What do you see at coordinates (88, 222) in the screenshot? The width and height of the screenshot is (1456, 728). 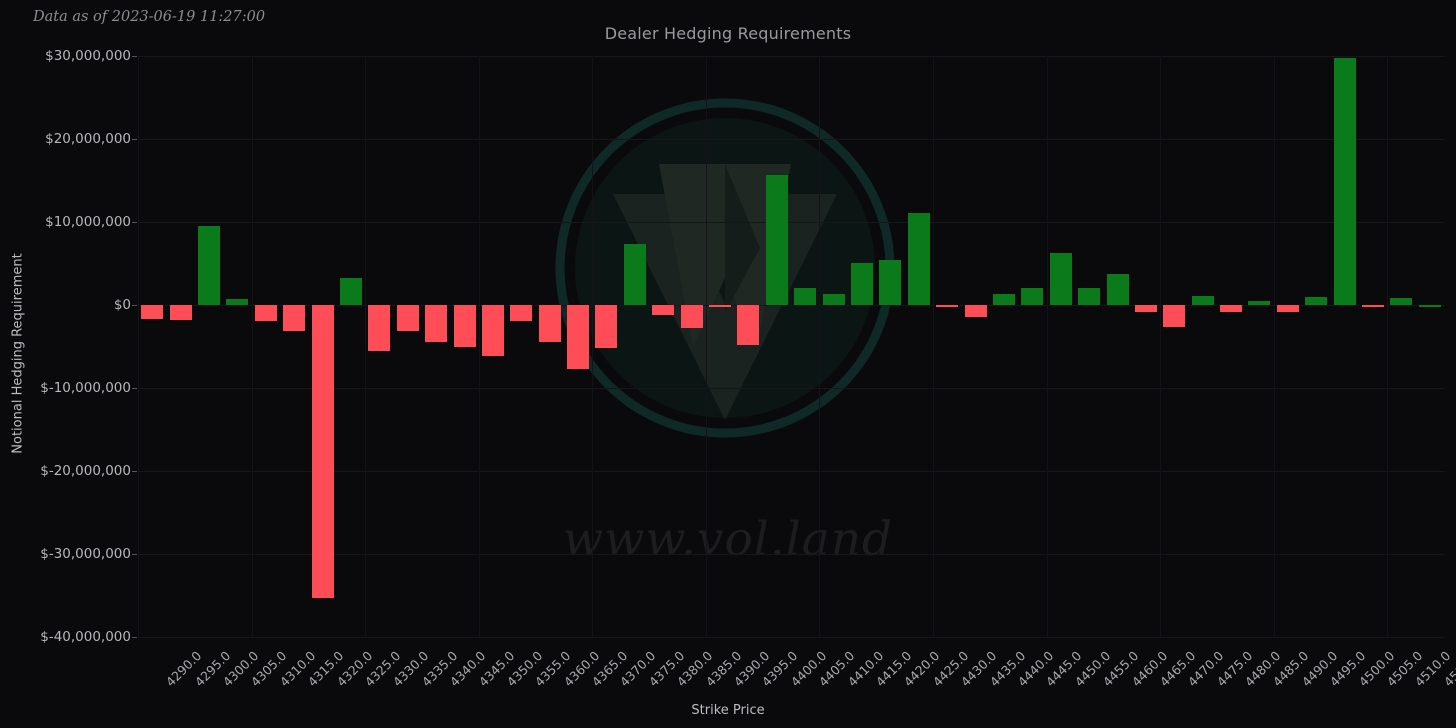 I see `y-axis-tick-label: $10,000,000` at bounding box center [88, 222].